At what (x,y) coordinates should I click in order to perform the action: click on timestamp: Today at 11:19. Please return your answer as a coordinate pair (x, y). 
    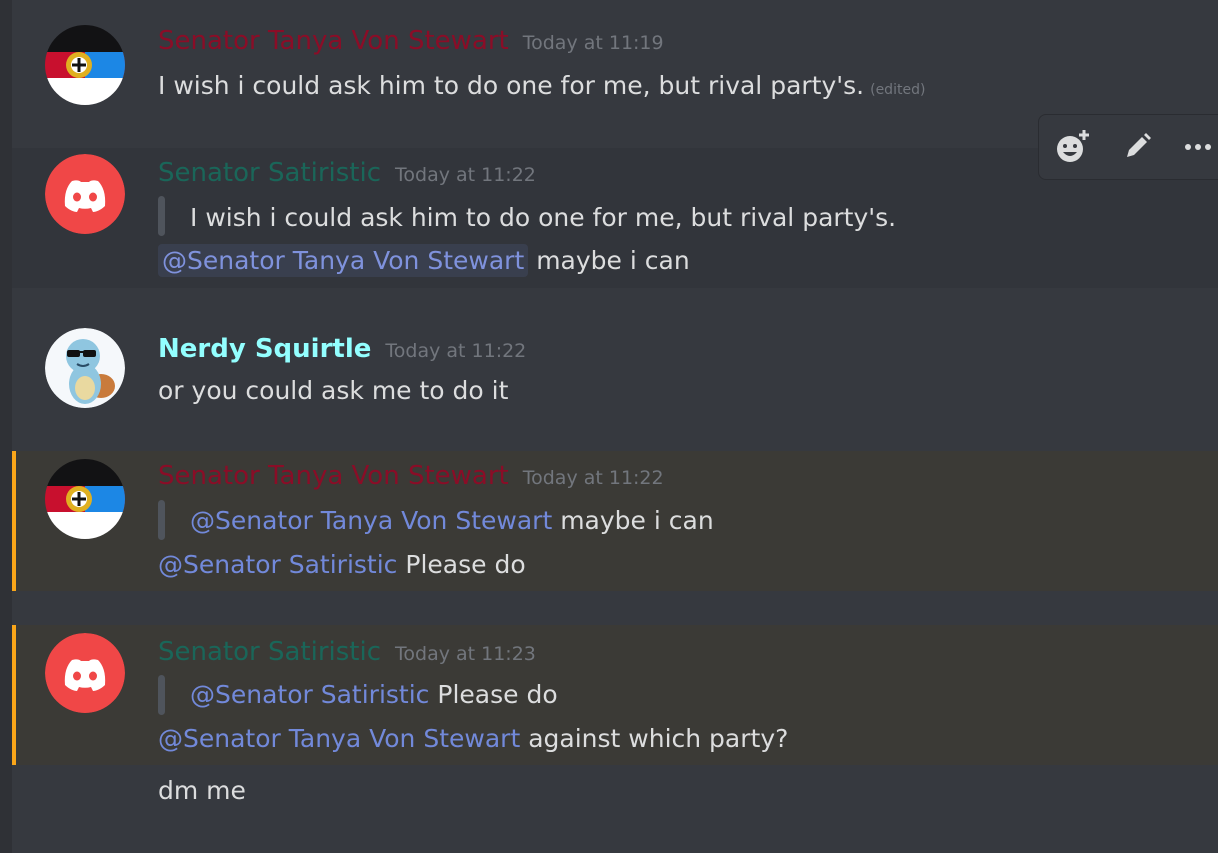
    Looking at the image, I should click on (593, 43).